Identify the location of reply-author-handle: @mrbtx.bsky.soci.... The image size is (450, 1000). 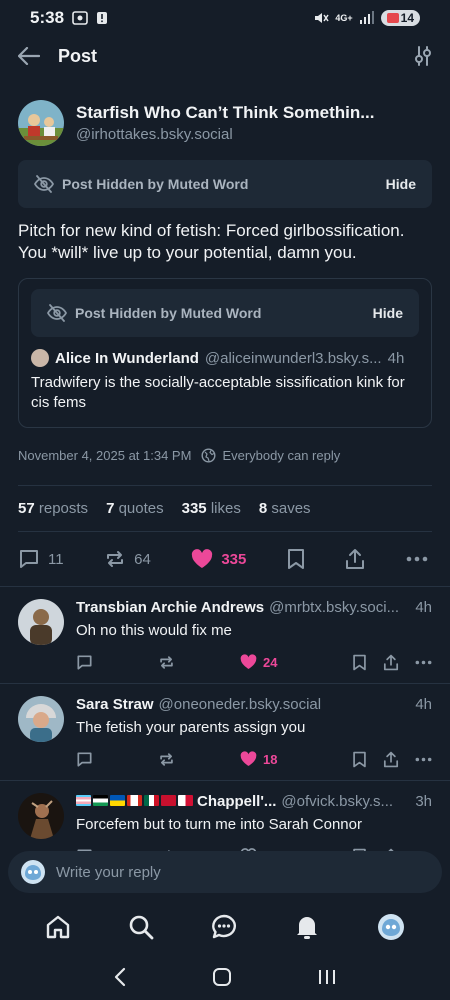
(339, 607).